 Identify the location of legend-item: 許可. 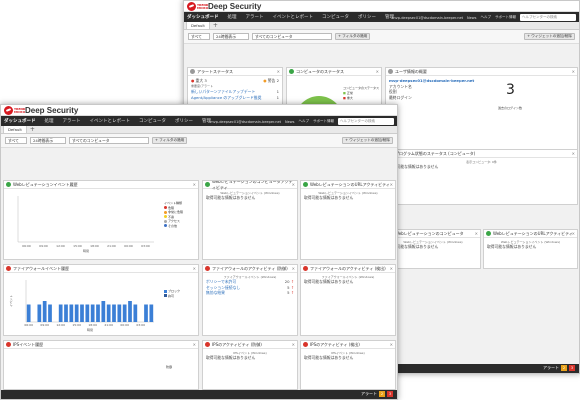
(172, 296).